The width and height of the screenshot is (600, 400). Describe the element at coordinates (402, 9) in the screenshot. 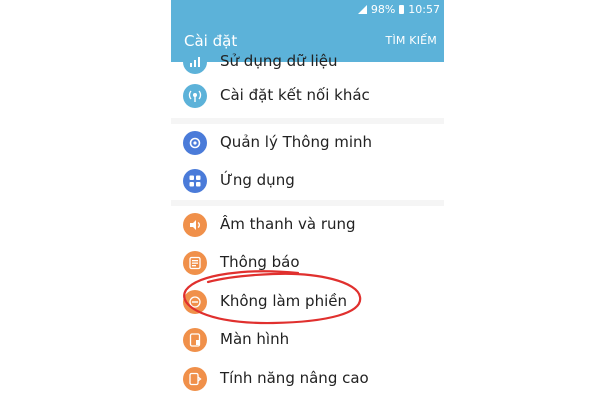

I see `battery-icon` at that location.